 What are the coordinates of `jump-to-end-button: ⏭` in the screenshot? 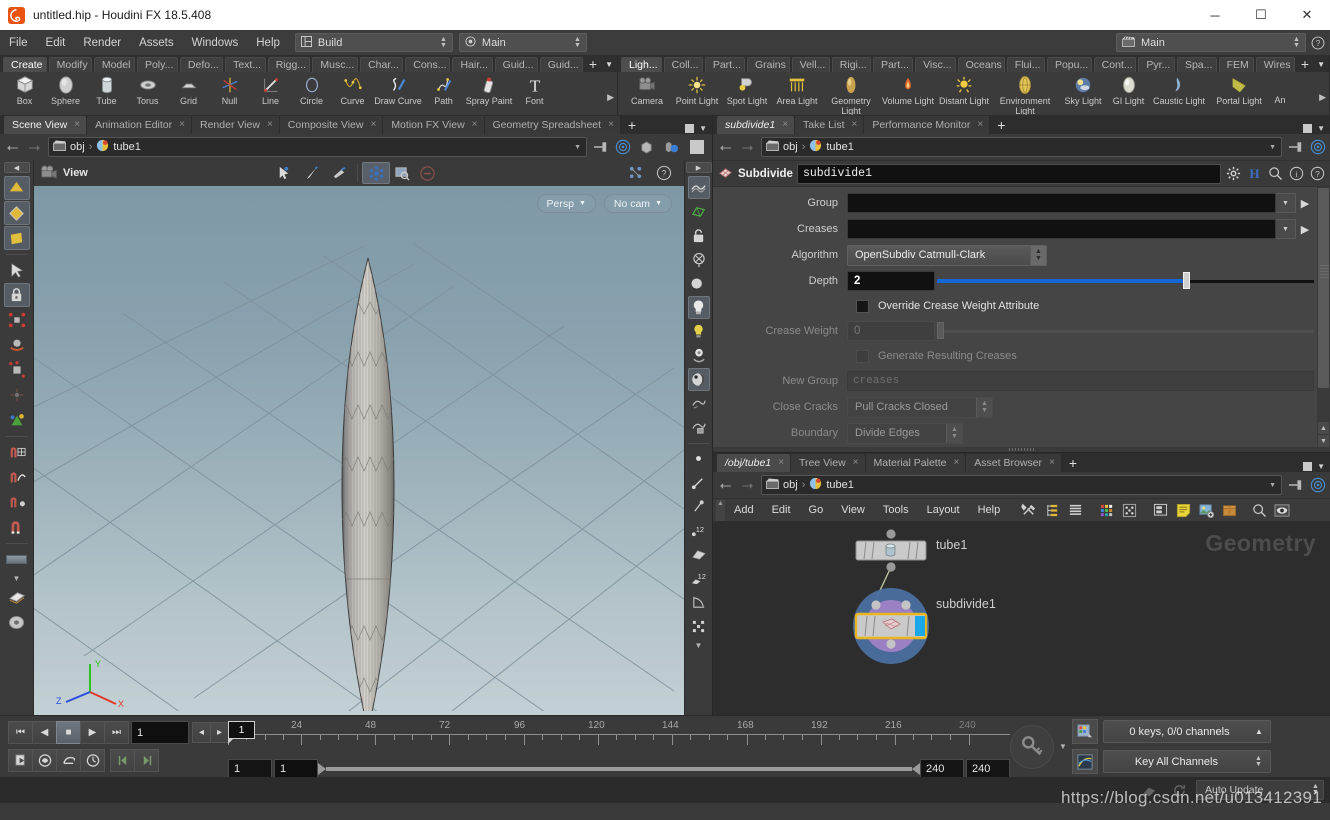 It's located at (116, 732).